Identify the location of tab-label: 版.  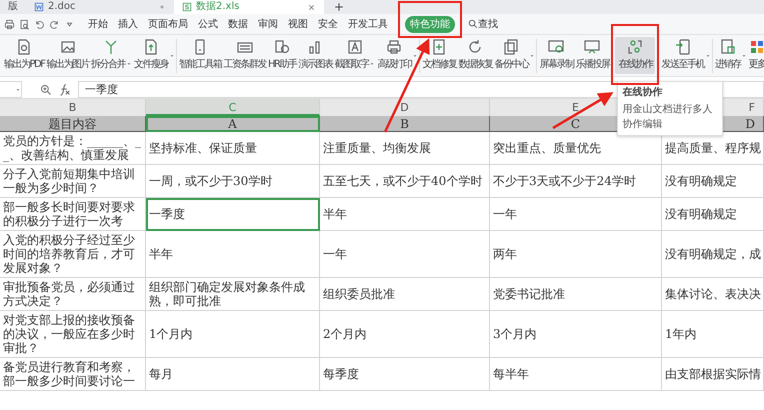
(13, 7).